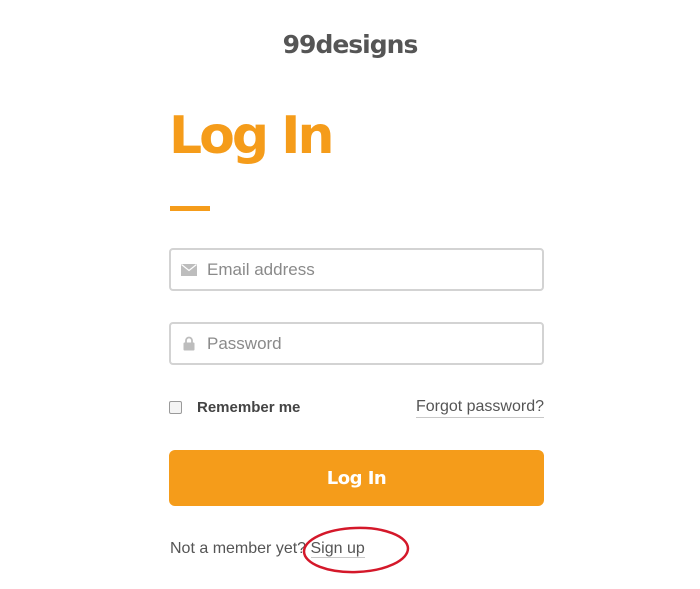 The width and height of the screenshot is (700, 589). What do you see at coordinates (240, 548) in the screenshot?
I see `signup-prompt-text: Not a member yet?` at bounding box center [240, 548].